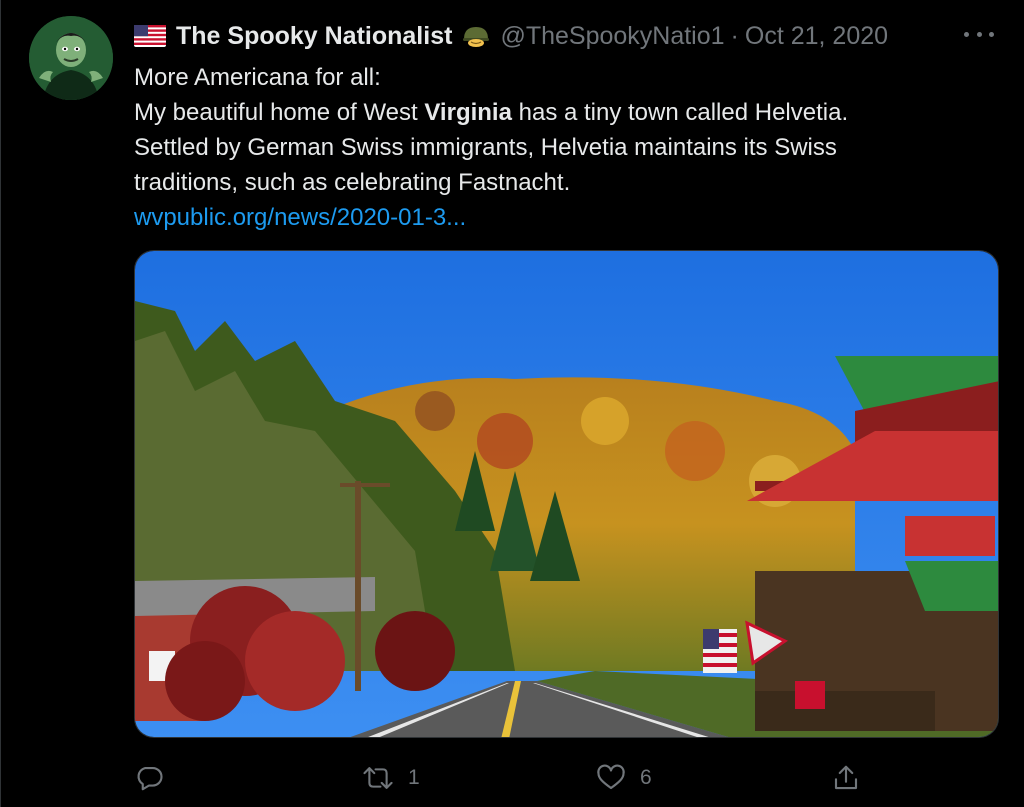 The image size is (1024, 807). Describe the element at coordinates (504, 778) in the screenshot. I see `tweet-actions: 1 6` at that location.